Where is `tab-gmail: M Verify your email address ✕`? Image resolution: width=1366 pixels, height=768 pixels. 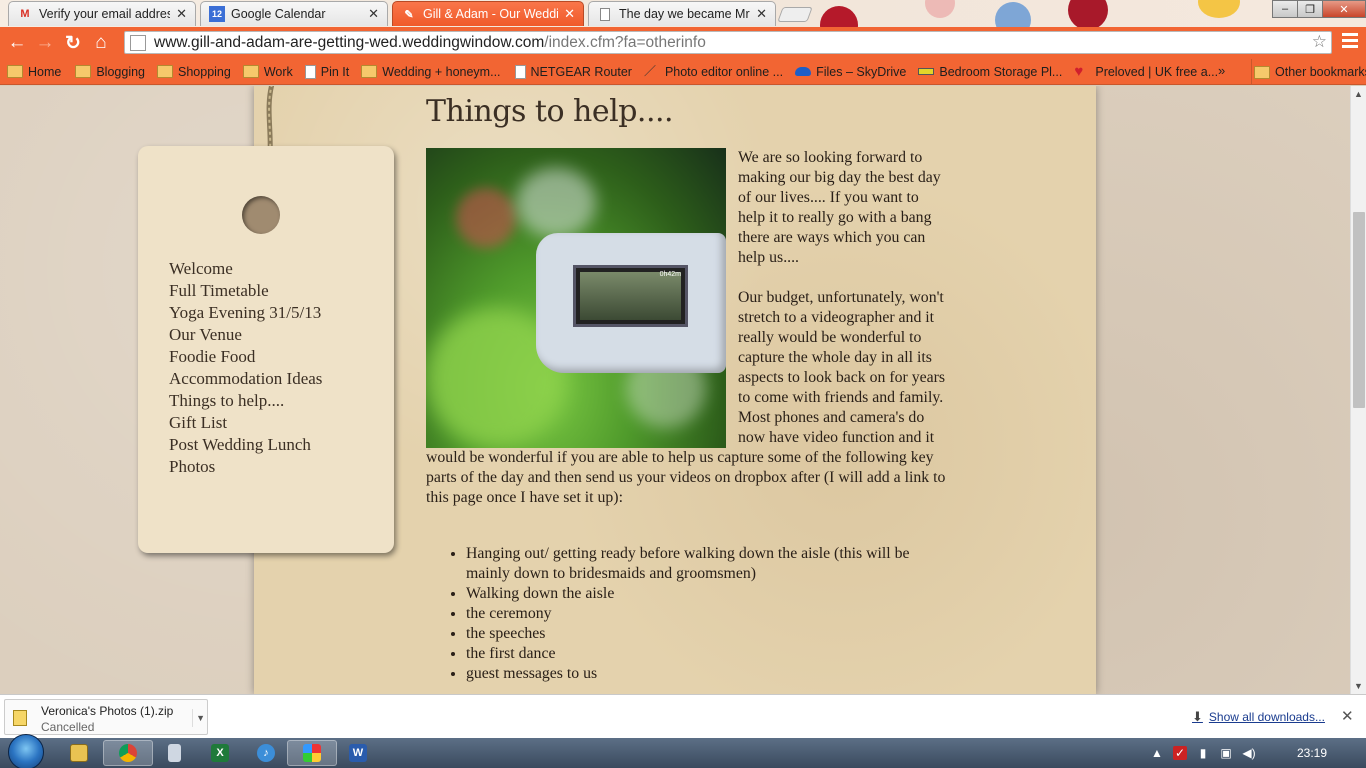 tab-gmail: M Verify your email address ✕ is located at coordinates (102, 13).